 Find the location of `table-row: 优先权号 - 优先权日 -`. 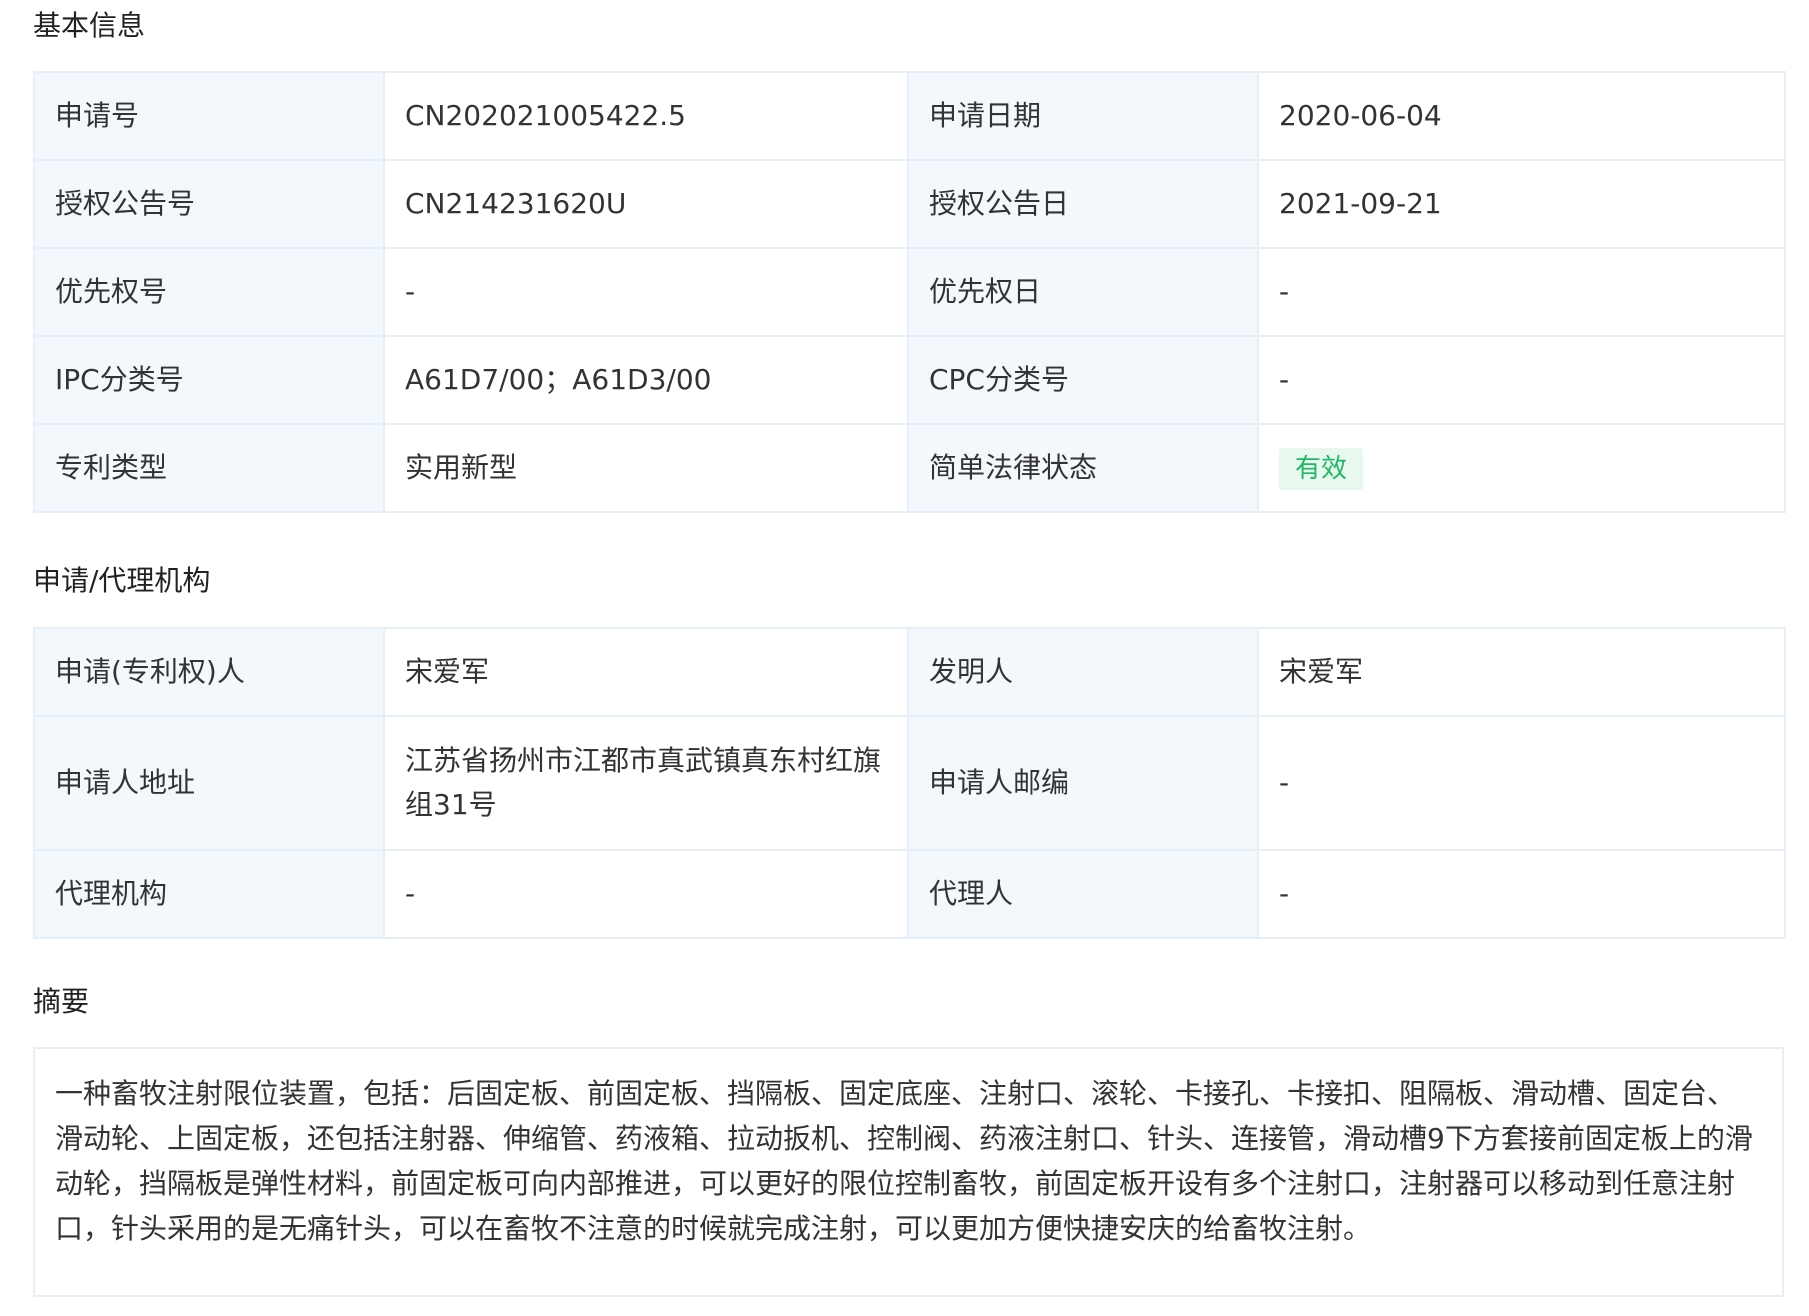

table-row: 优先权号 - 优先权日 - is located at coordinates (909, 292).